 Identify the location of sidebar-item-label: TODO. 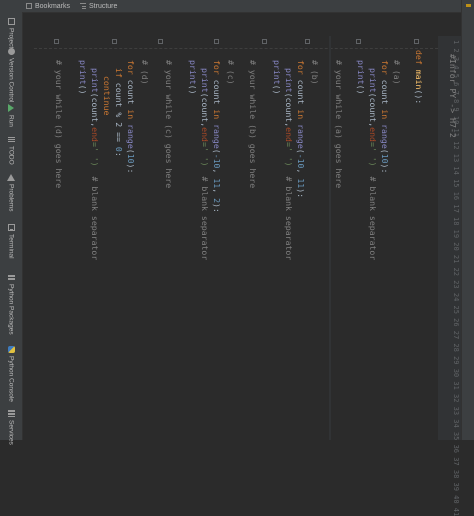
(11, 155).